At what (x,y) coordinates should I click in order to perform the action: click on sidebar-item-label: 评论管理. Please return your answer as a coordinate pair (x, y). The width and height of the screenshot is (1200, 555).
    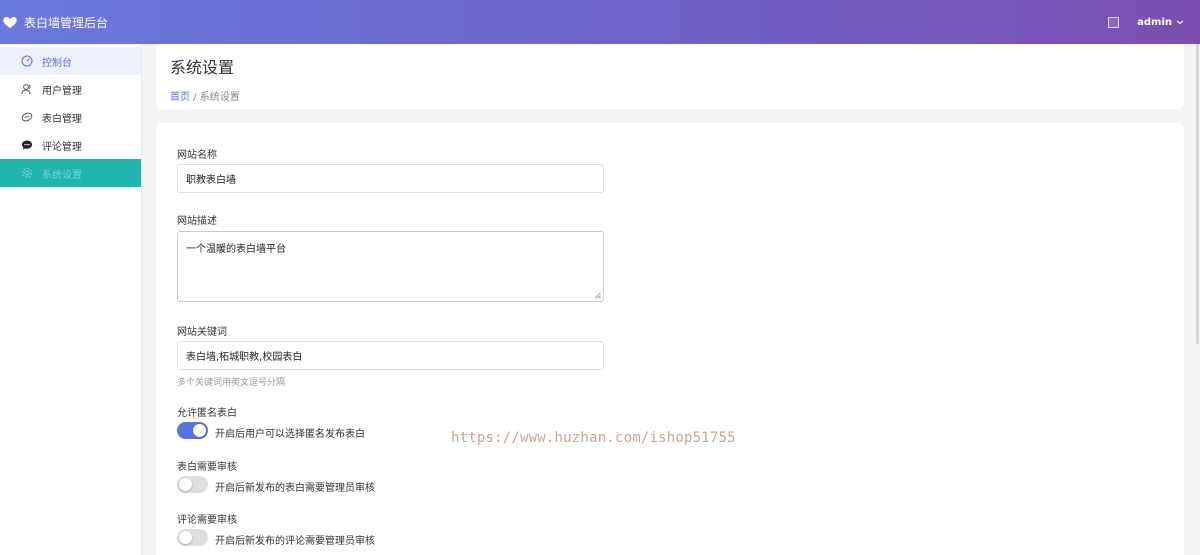
    Looking at the image, I should click on (62, 147).